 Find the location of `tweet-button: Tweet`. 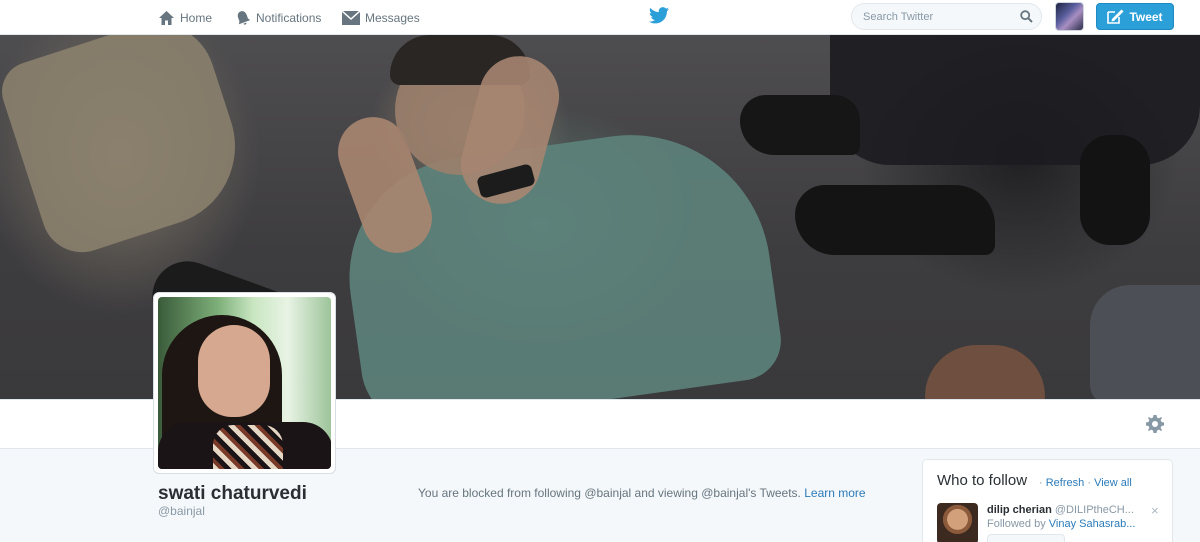

tweet-button: Tweet is located at coordinates (1135, 16).